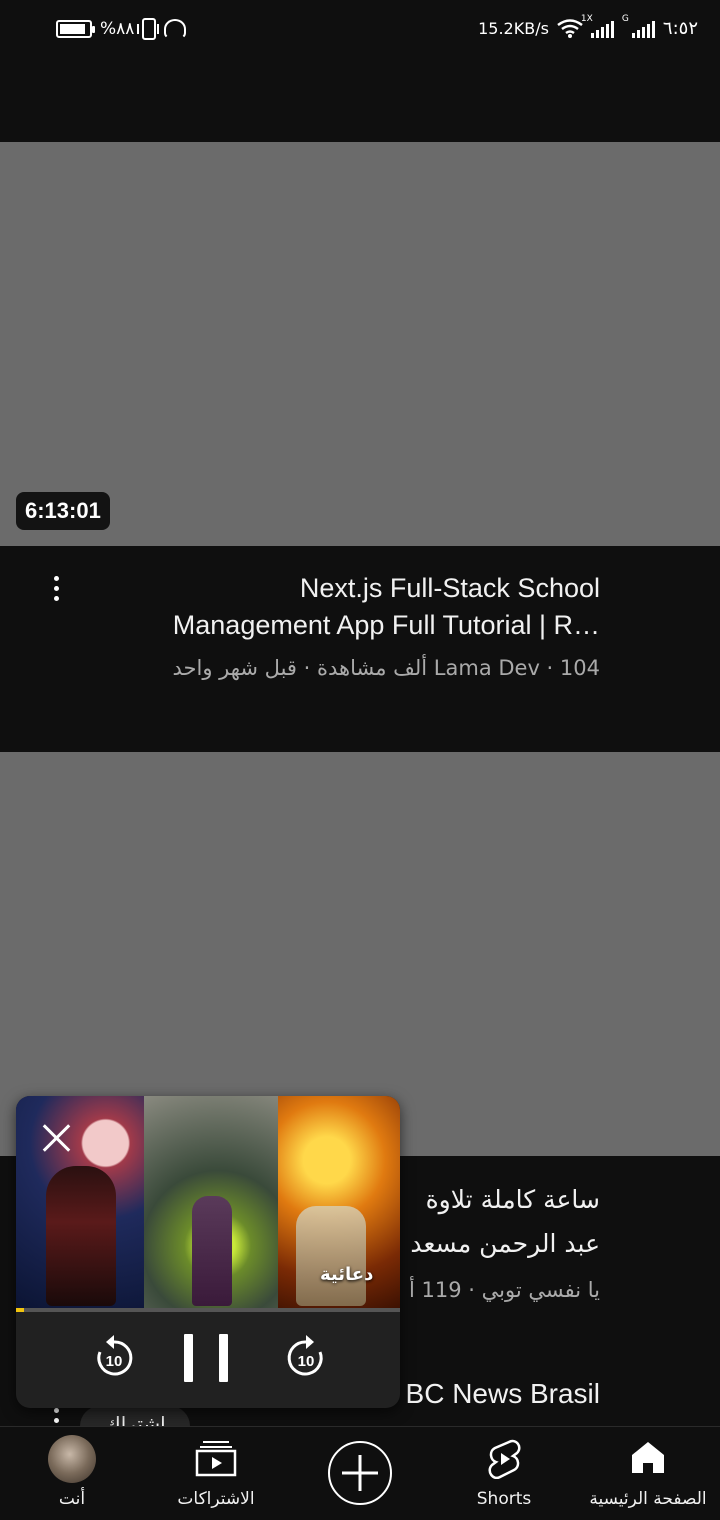  Describe the element at coordinates (586, 18) in the screenshot. I see `sim1-tag: 1X` at that location.